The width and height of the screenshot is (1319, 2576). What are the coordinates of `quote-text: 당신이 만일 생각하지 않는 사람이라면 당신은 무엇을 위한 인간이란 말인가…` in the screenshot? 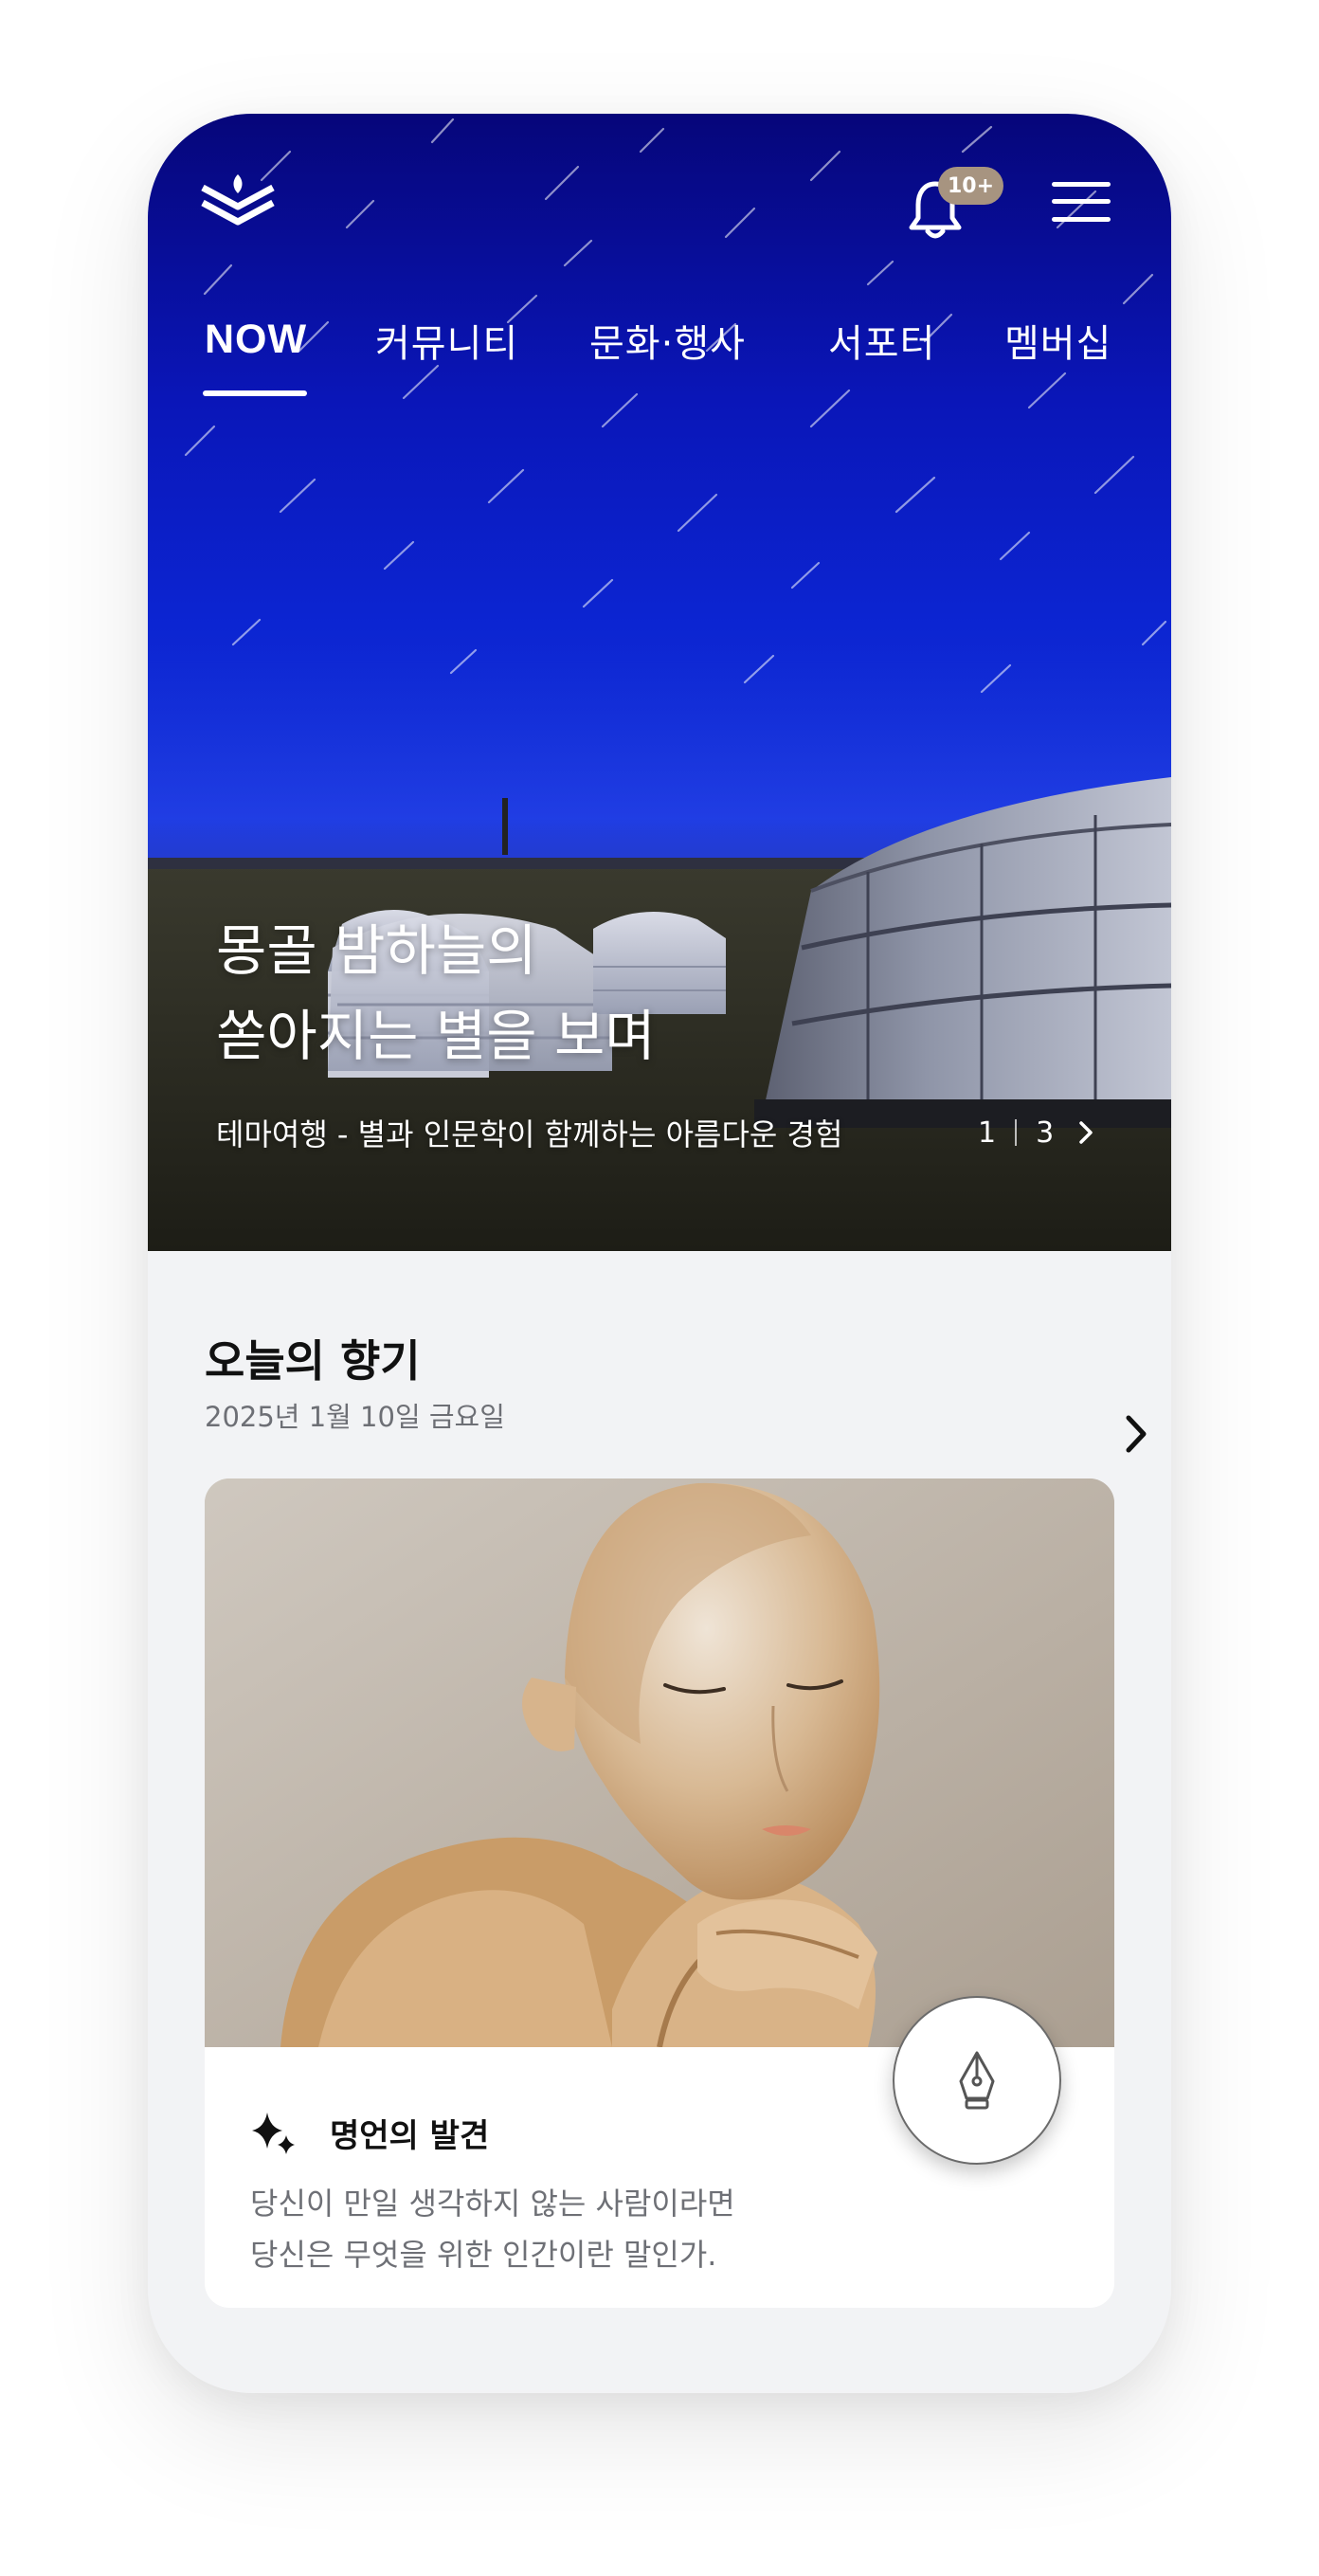 It's located at (493, 2229).